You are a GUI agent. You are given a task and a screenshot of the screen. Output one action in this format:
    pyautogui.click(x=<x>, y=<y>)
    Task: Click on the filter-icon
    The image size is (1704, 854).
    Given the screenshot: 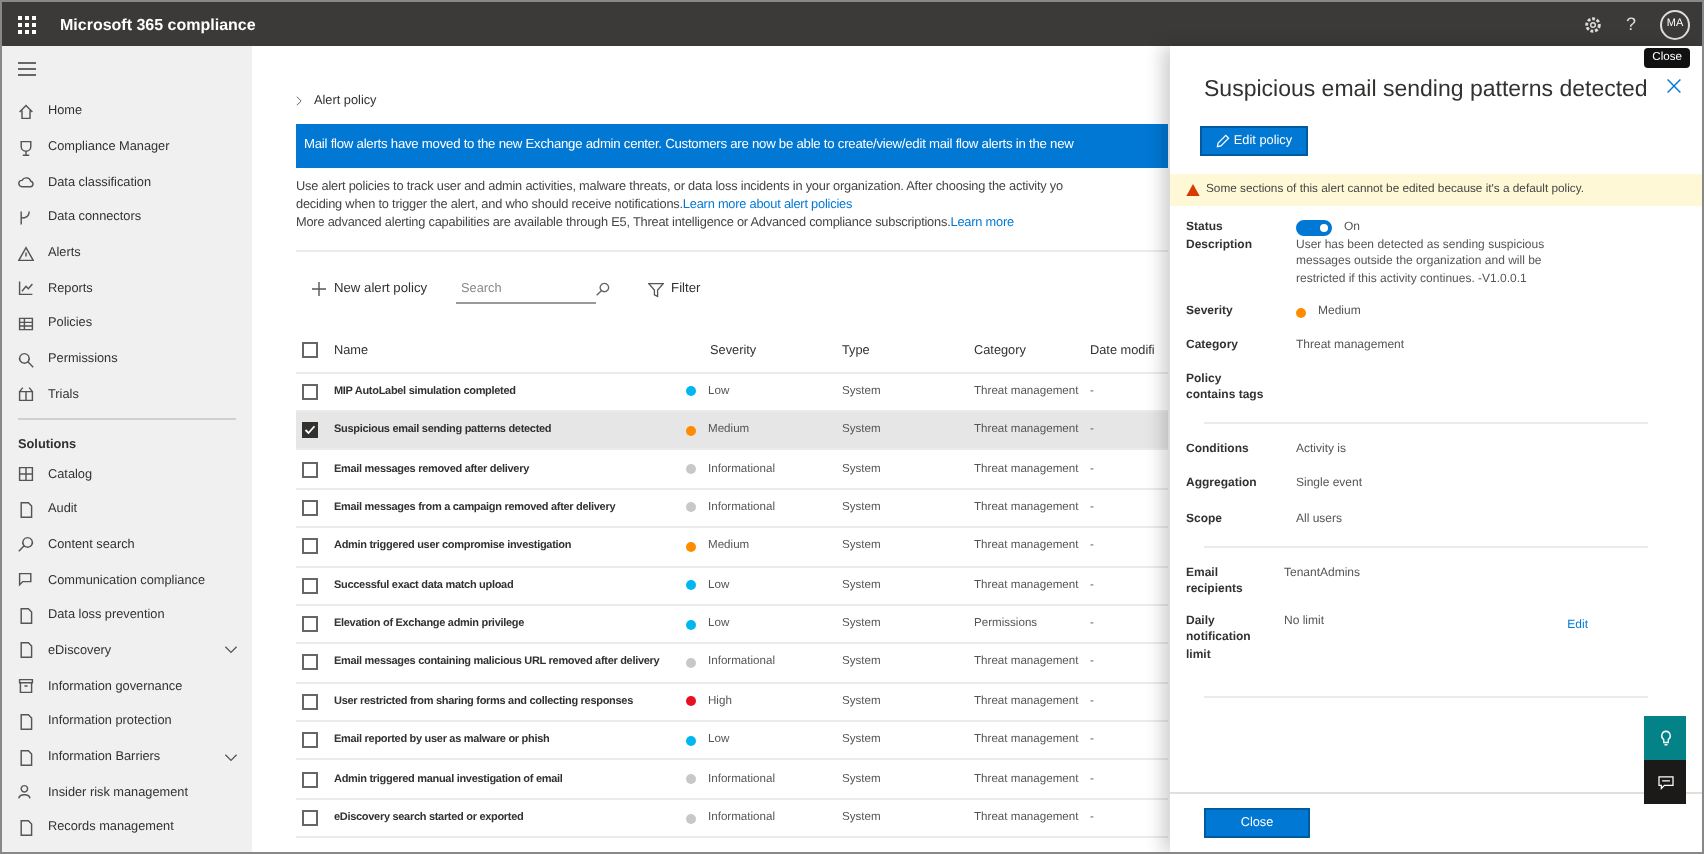 What is the action you would take?
    pyautogui.click(x=655, y=289)
    